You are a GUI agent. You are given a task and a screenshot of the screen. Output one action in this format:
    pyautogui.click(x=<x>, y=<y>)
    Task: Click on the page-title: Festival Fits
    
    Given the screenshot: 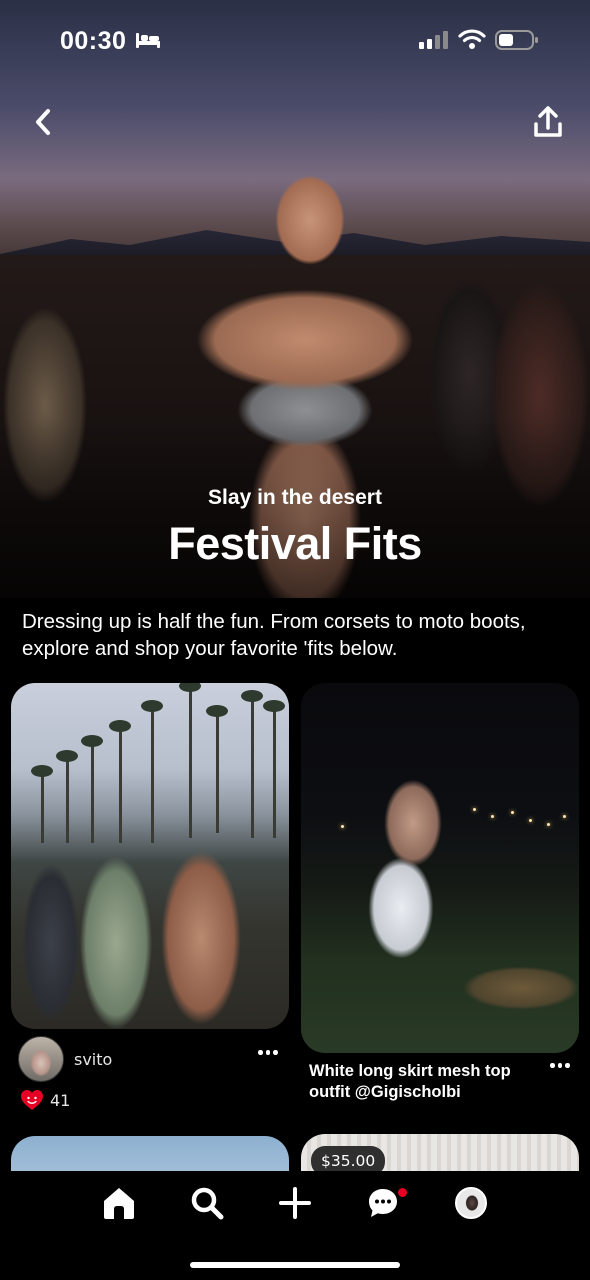 What is the action you would take?
    pyautogui.click(x=295, y=543)
    